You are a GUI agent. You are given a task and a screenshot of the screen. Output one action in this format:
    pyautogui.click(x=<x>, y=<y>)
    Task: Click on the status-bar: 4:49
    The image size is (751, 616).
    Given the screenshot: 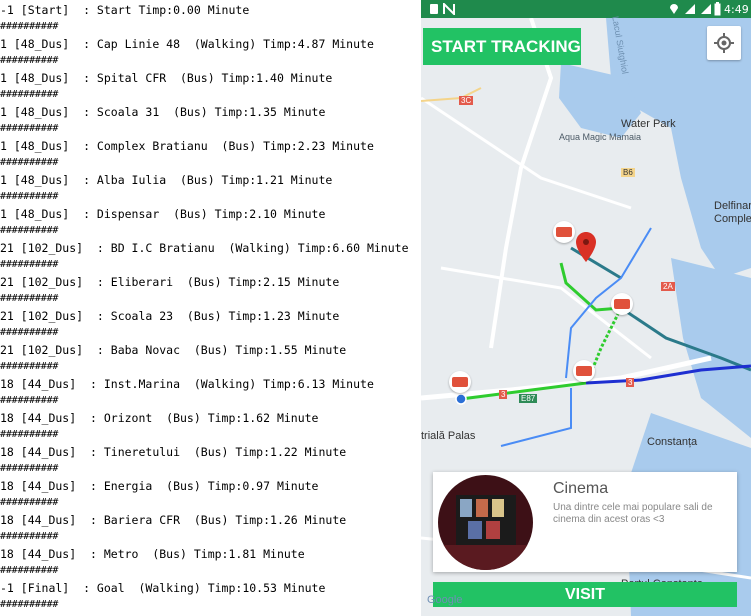 What is the action you would take?
    pyautogui.click(x=586, y=9)
    